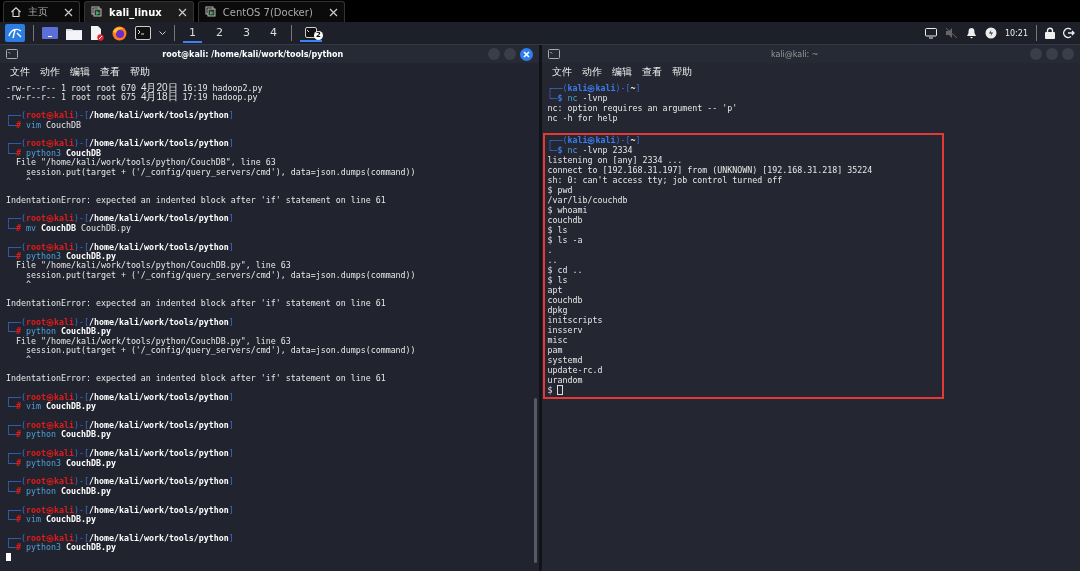 The image size is (1080, 571). What do you see at coordinates (139, 11) in the screenshot?
I see `browser-tab: kali_linux` at bounding box center [139, 11].